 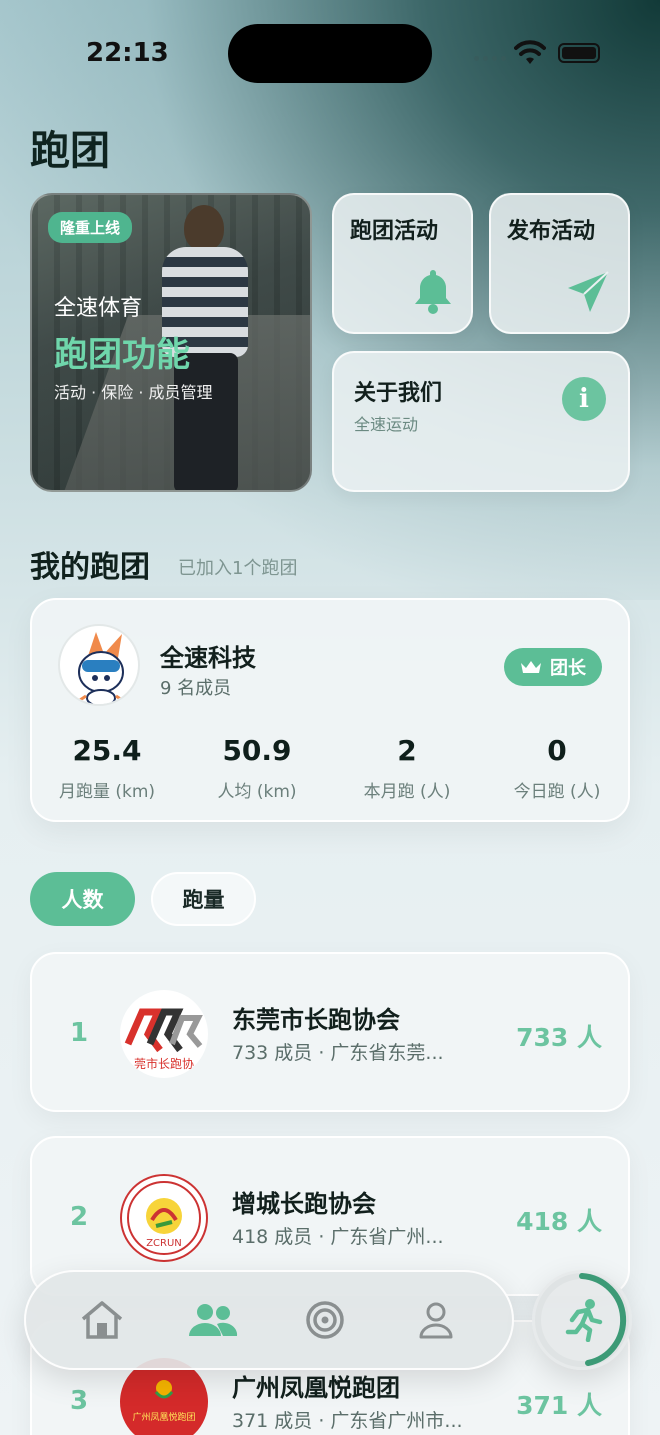 I want to click on tile-subtitle: 全速运动, so click(x=386, y=424).